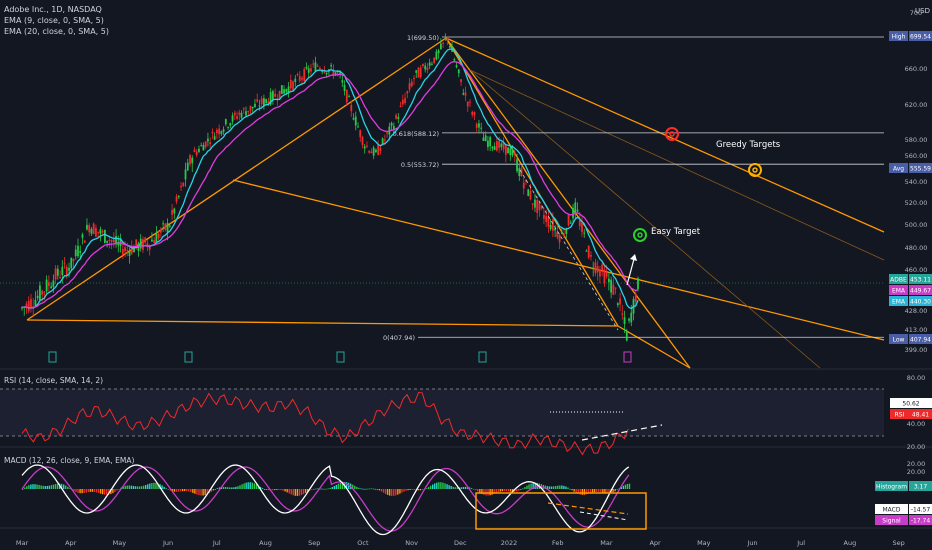 The height and width of the screenshot is (550, 932). I want to click on macd-tick-label: 20.00, so click(916, 472).